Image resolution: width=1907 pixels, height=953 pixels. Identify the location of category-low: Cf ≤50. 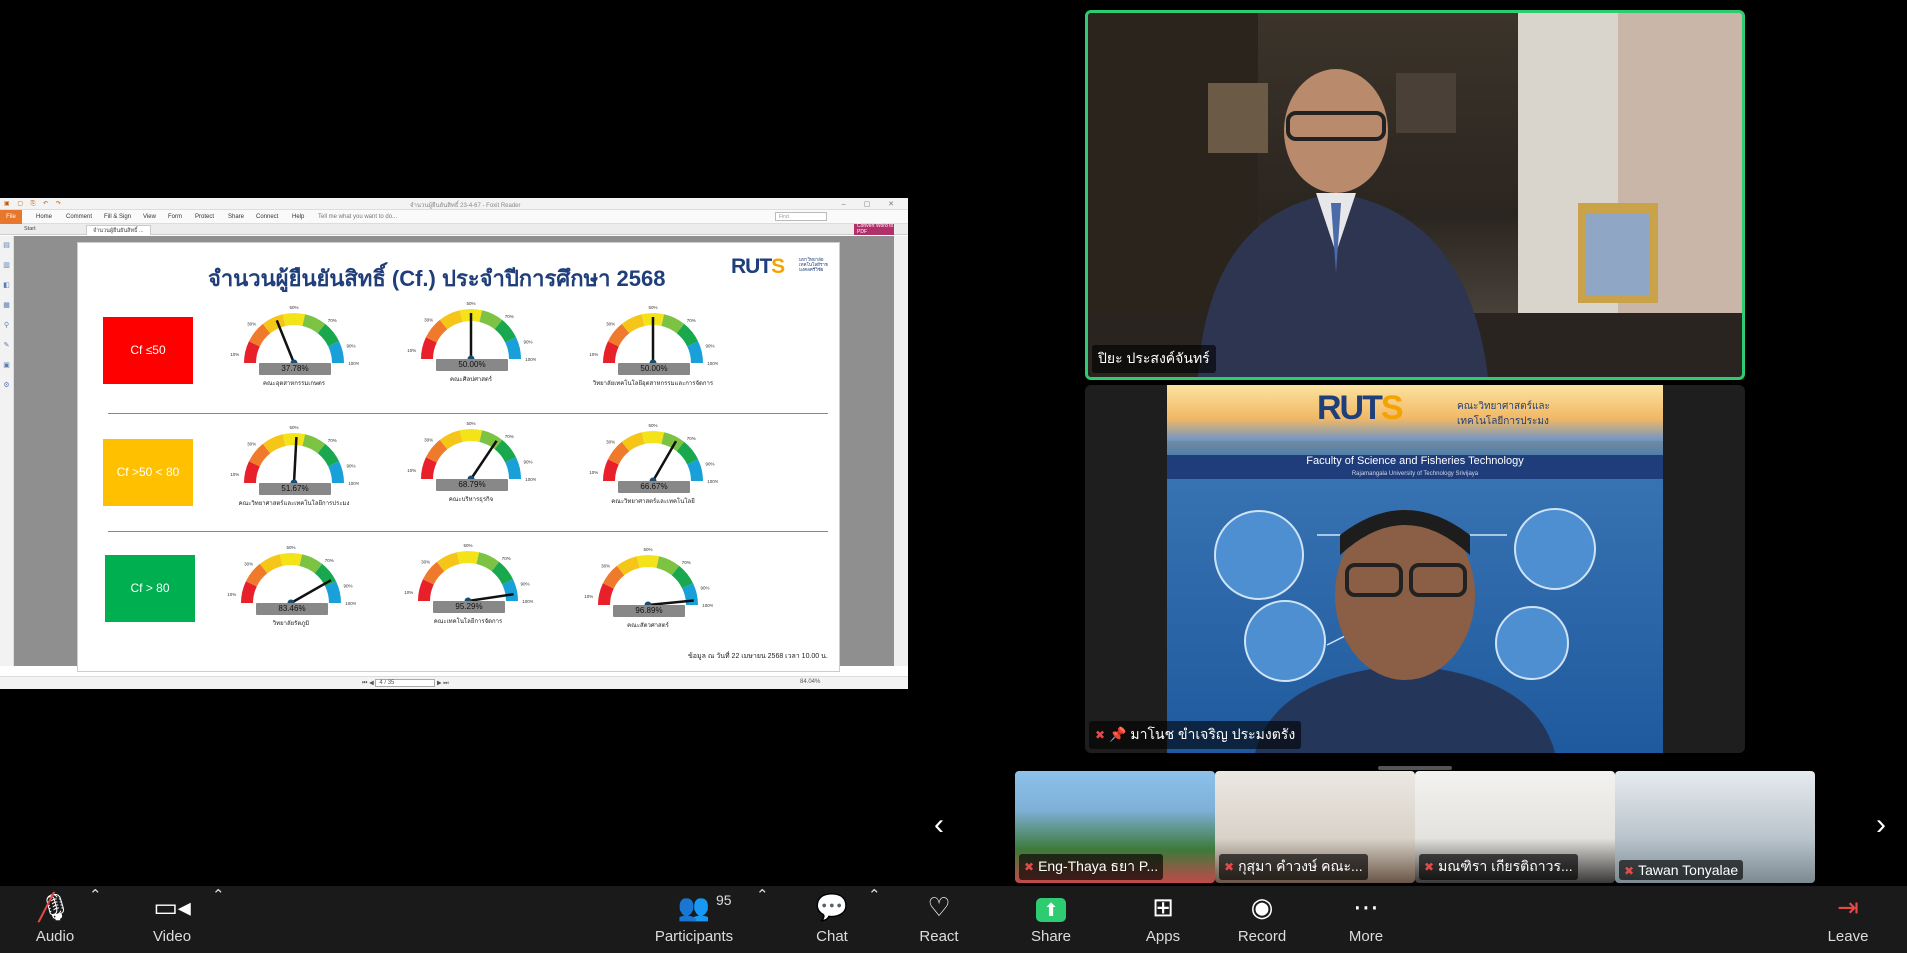
(148, 350).